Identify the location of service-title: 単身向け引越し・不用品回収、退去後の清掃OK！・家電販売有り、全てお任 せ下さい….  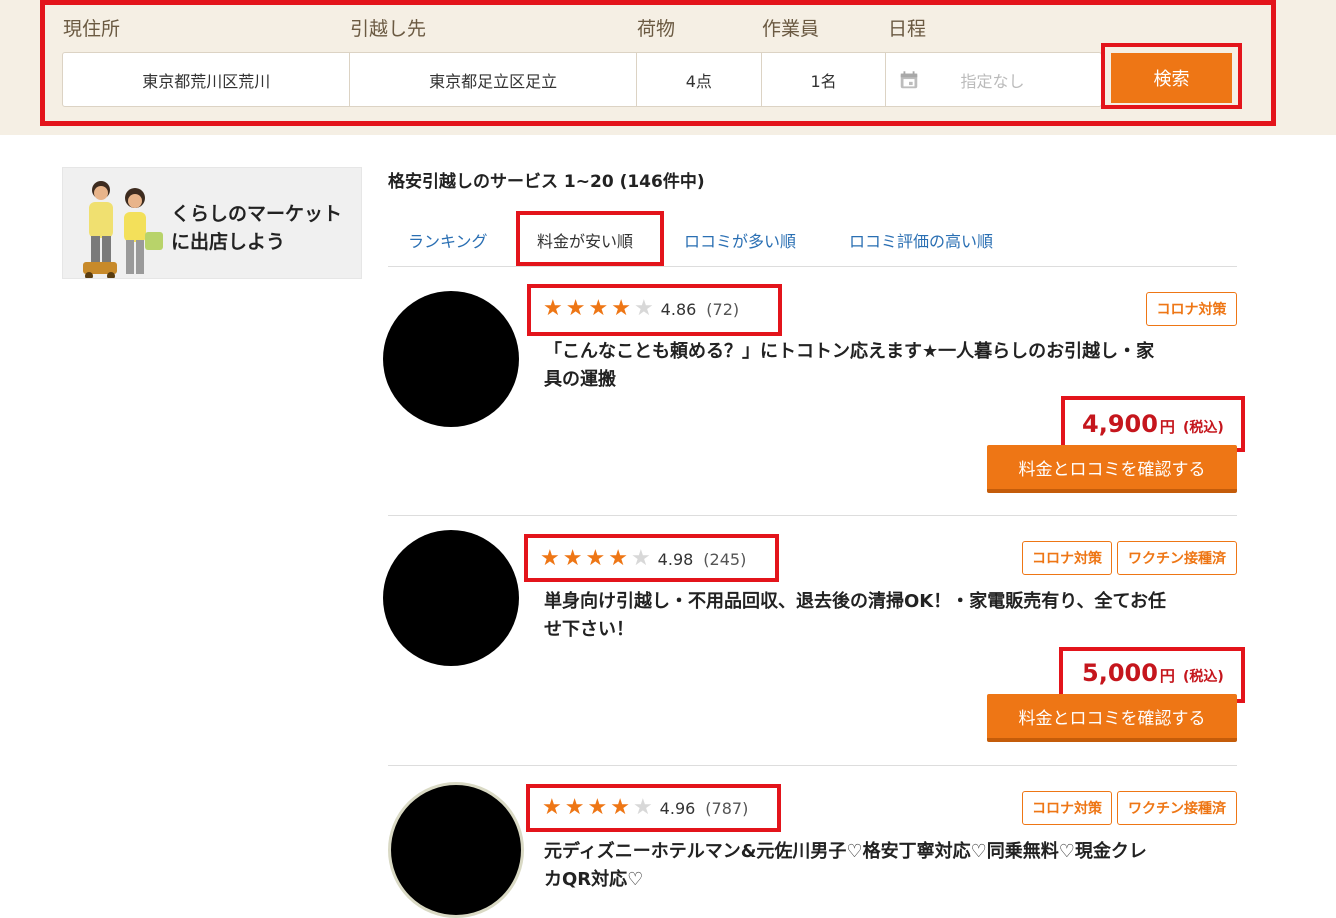
(894, 616).